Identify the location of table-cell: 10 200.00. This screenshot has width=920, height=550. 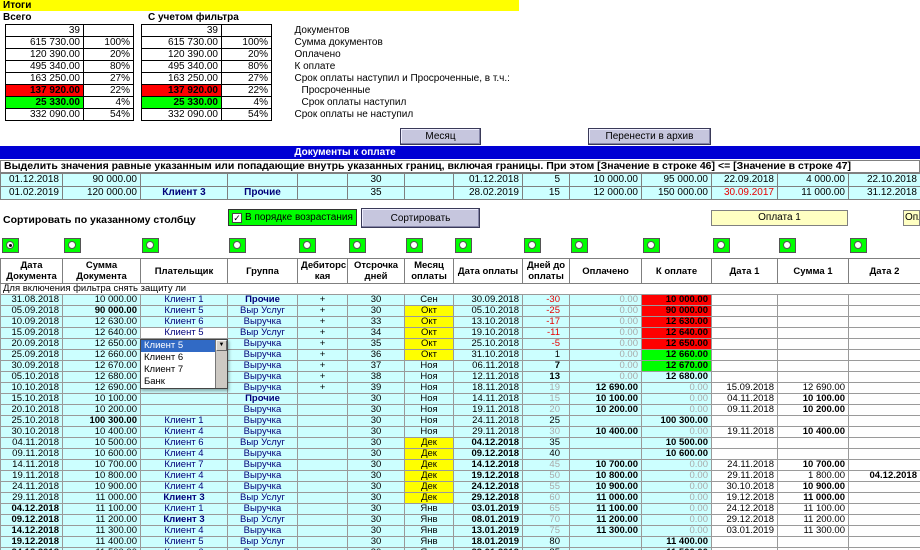
(101, 410).